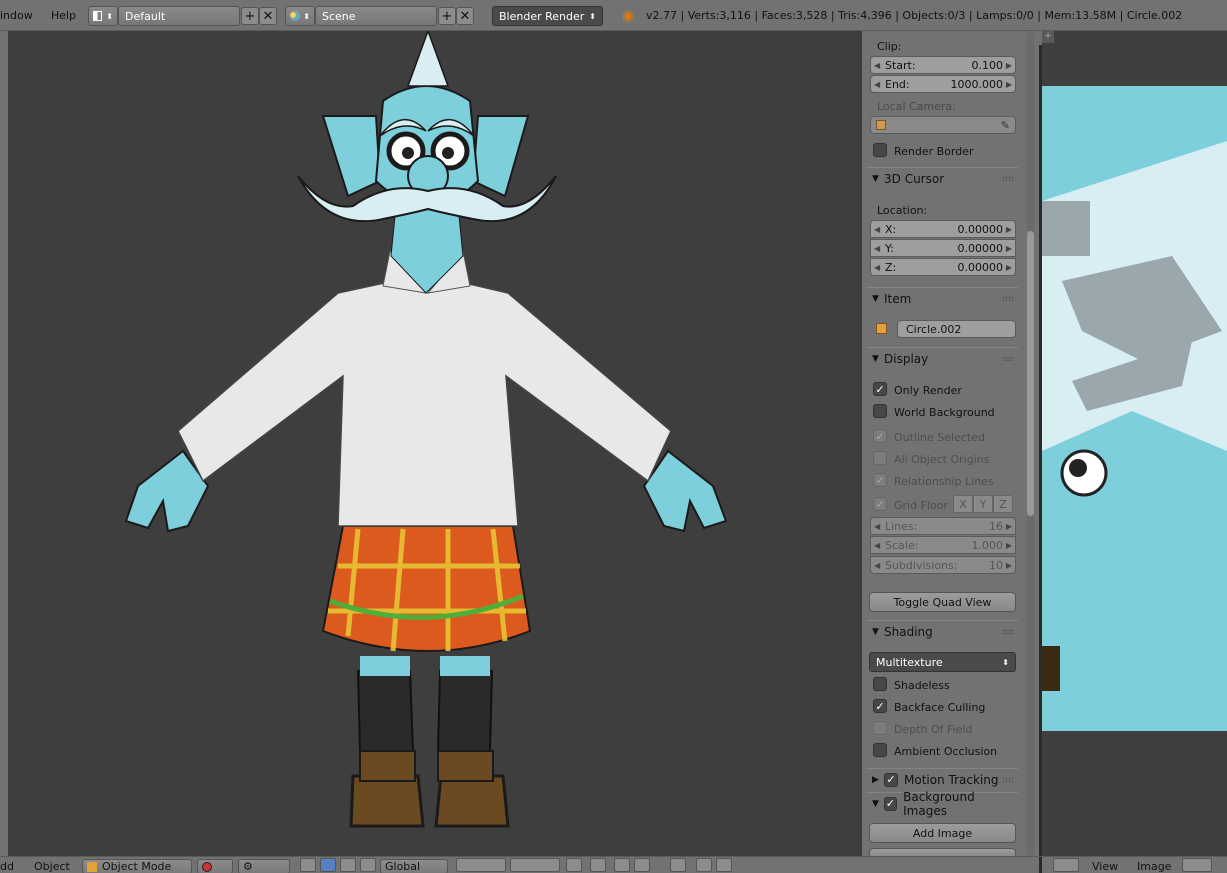 Image resolution: width=1227 pixels, height=873 pixels. I want to click on menu-window: indow, so click(16, 15).